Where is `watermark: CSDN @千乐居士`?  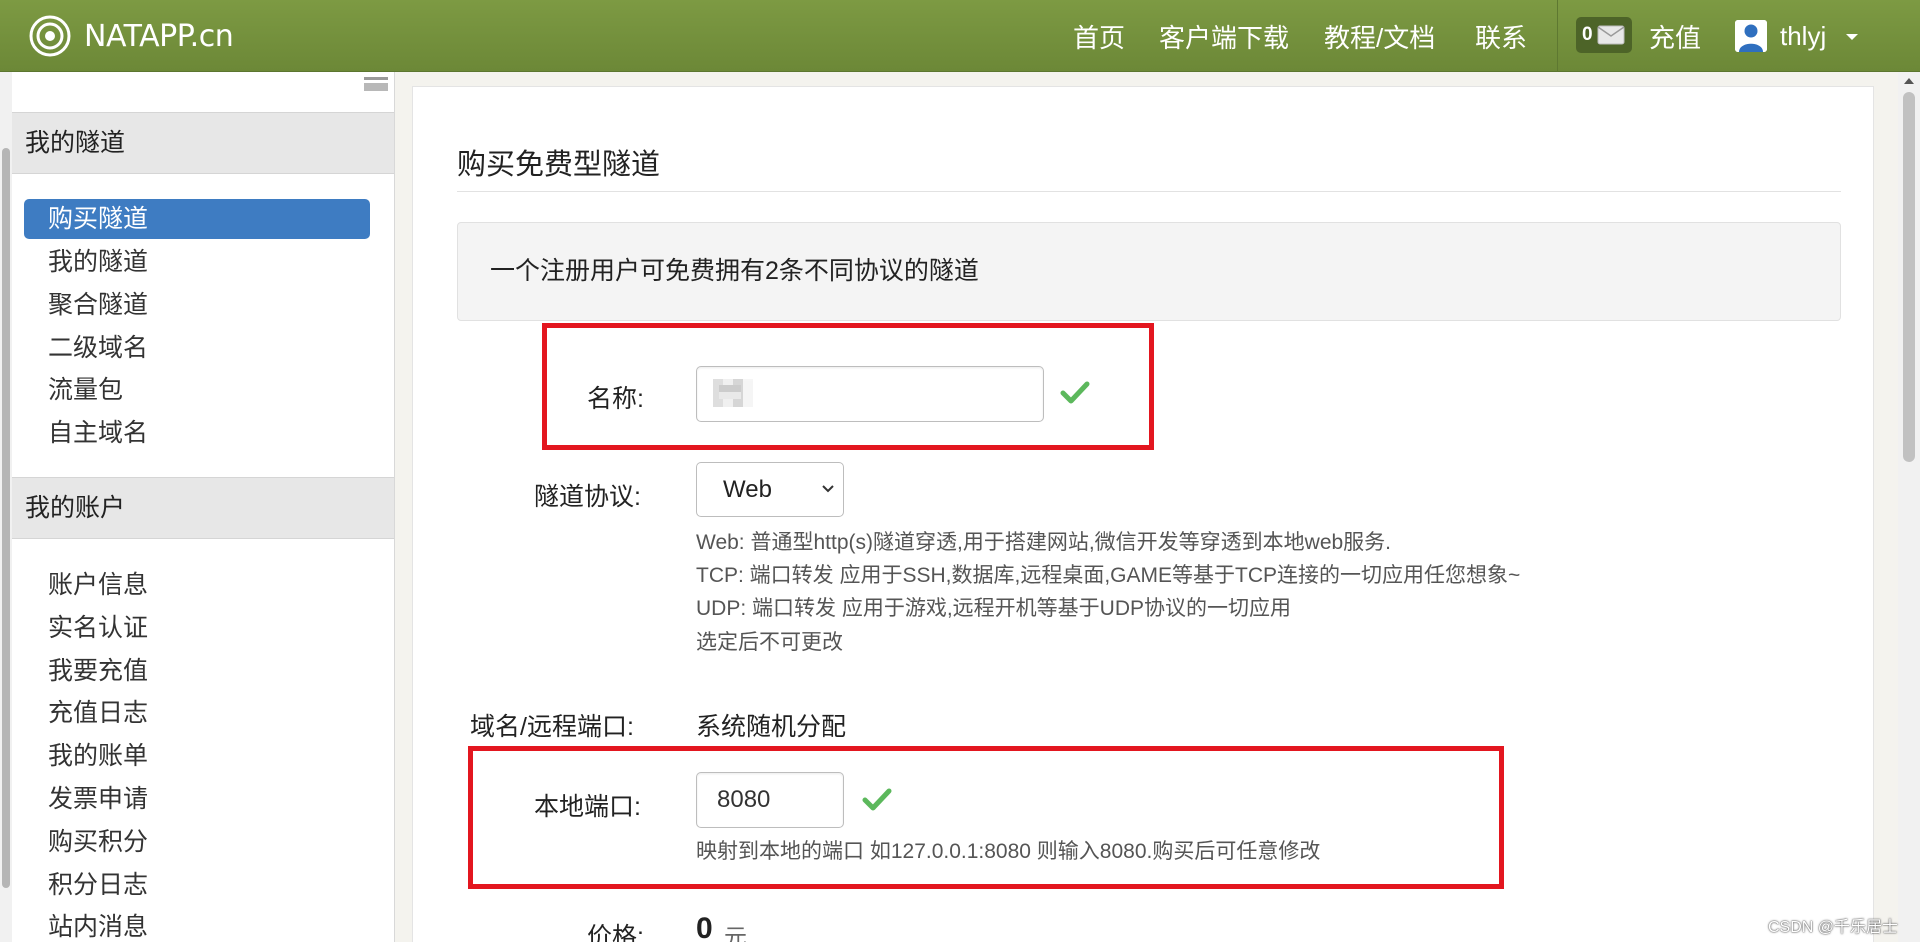
watermark: CSDN @千乐居士 is located at coordinates (1833, 927).